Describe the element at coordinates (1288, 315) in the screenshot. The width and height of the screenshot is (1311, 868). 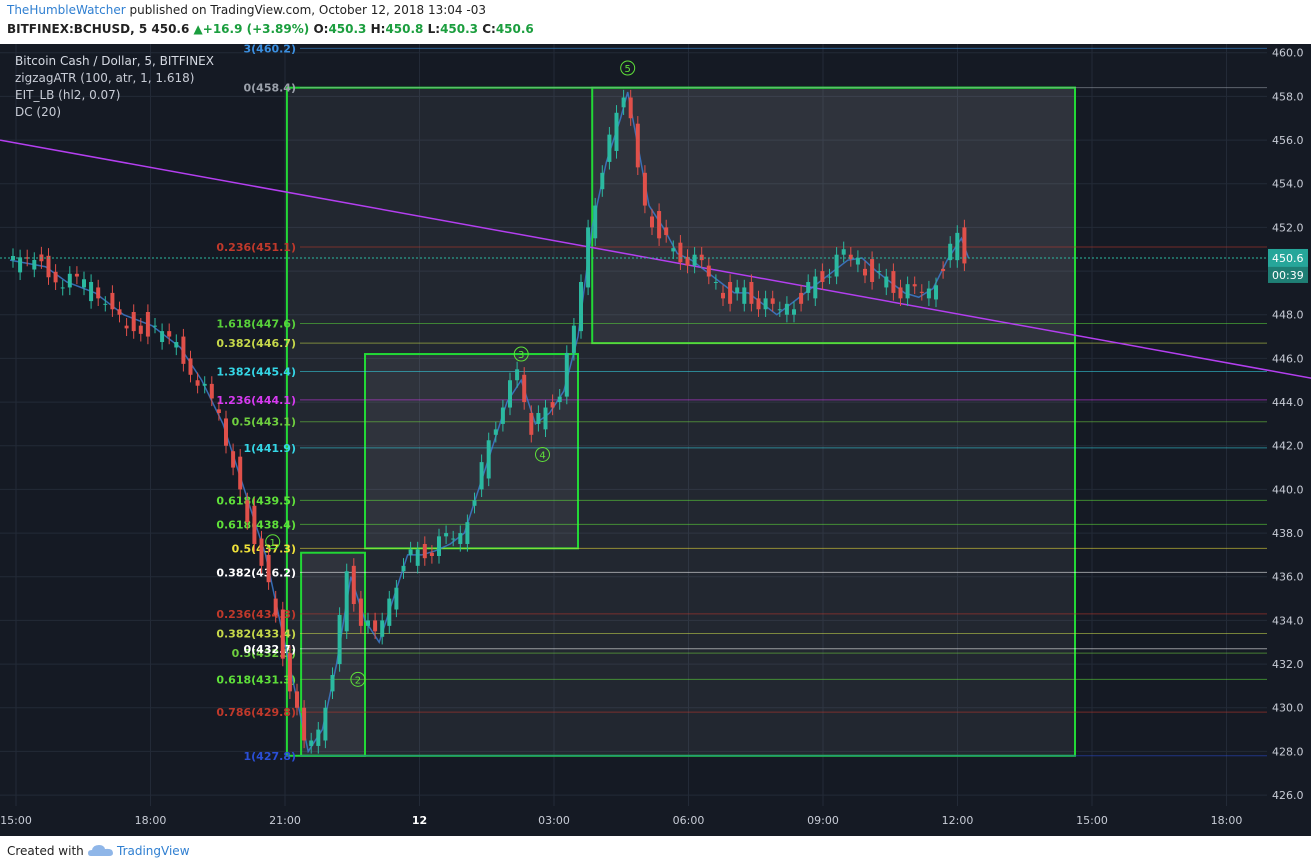
I see `price-tick-label: 448.0` at that location.